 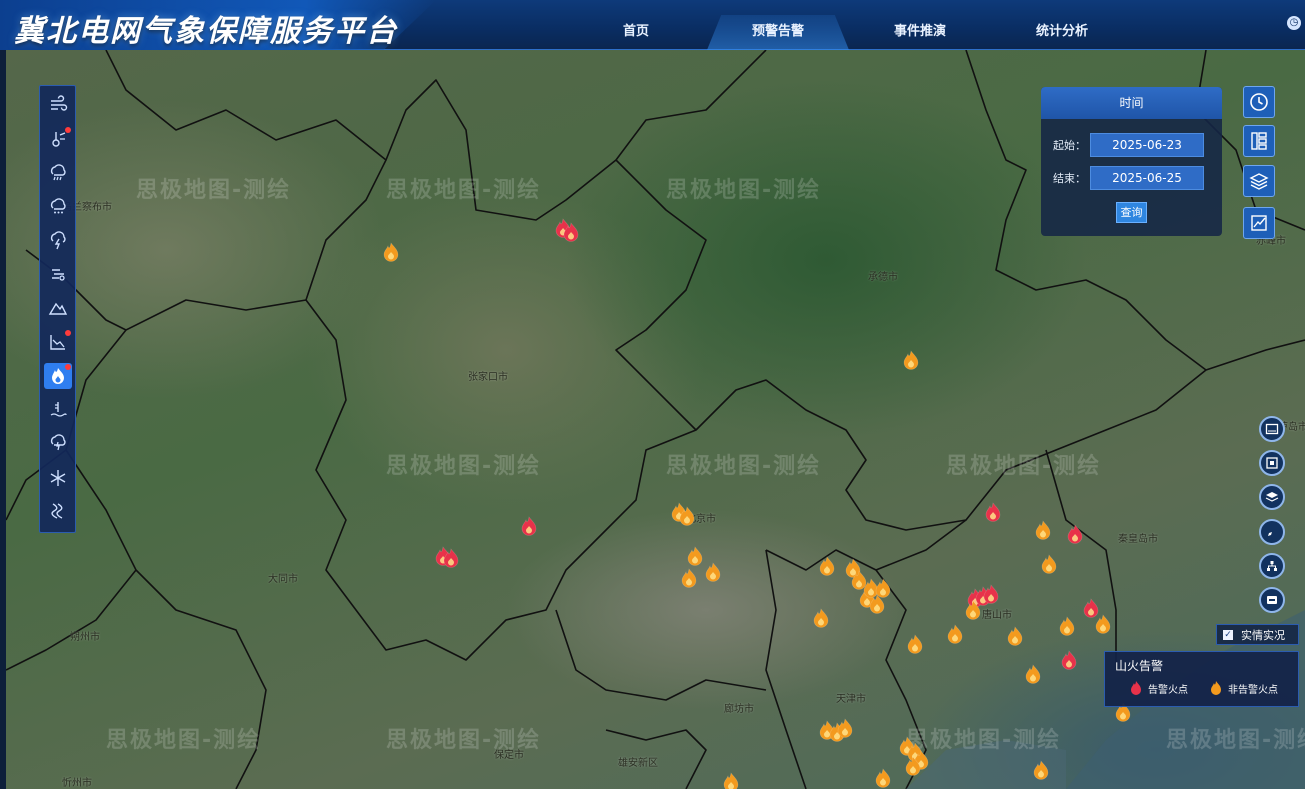 What do you see at coordinates (1147, 145) in the screenshot?
I see `start-date-input` at bounding box center [1147, 145].